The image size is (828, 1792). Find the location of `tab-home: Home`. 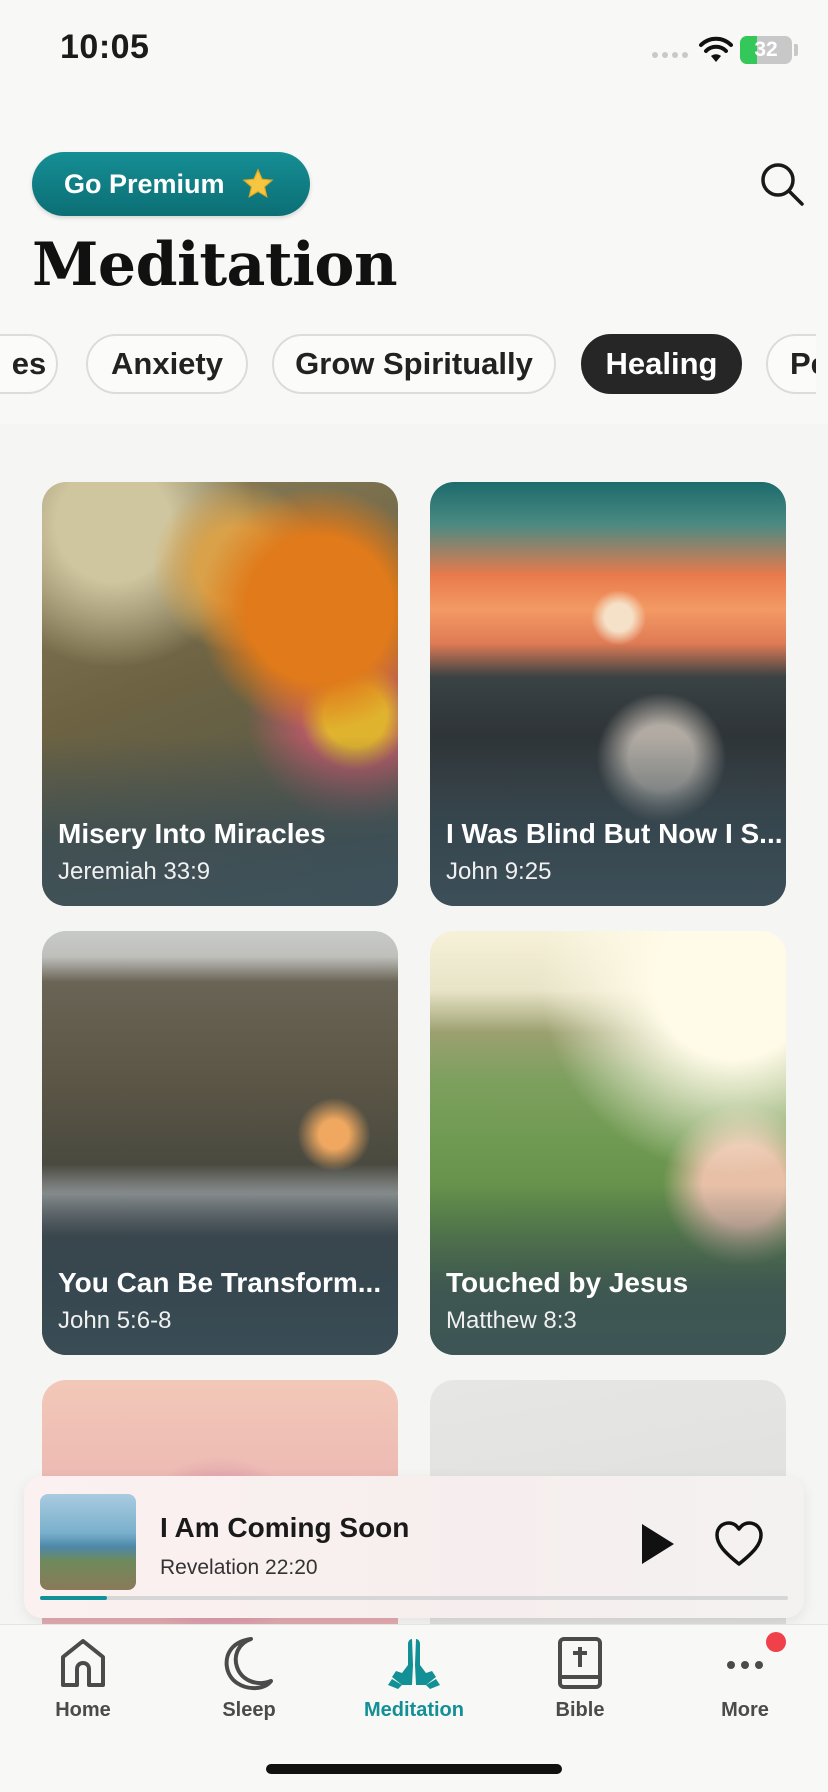

tab-home: Home is located at coordinates (83, 1680).